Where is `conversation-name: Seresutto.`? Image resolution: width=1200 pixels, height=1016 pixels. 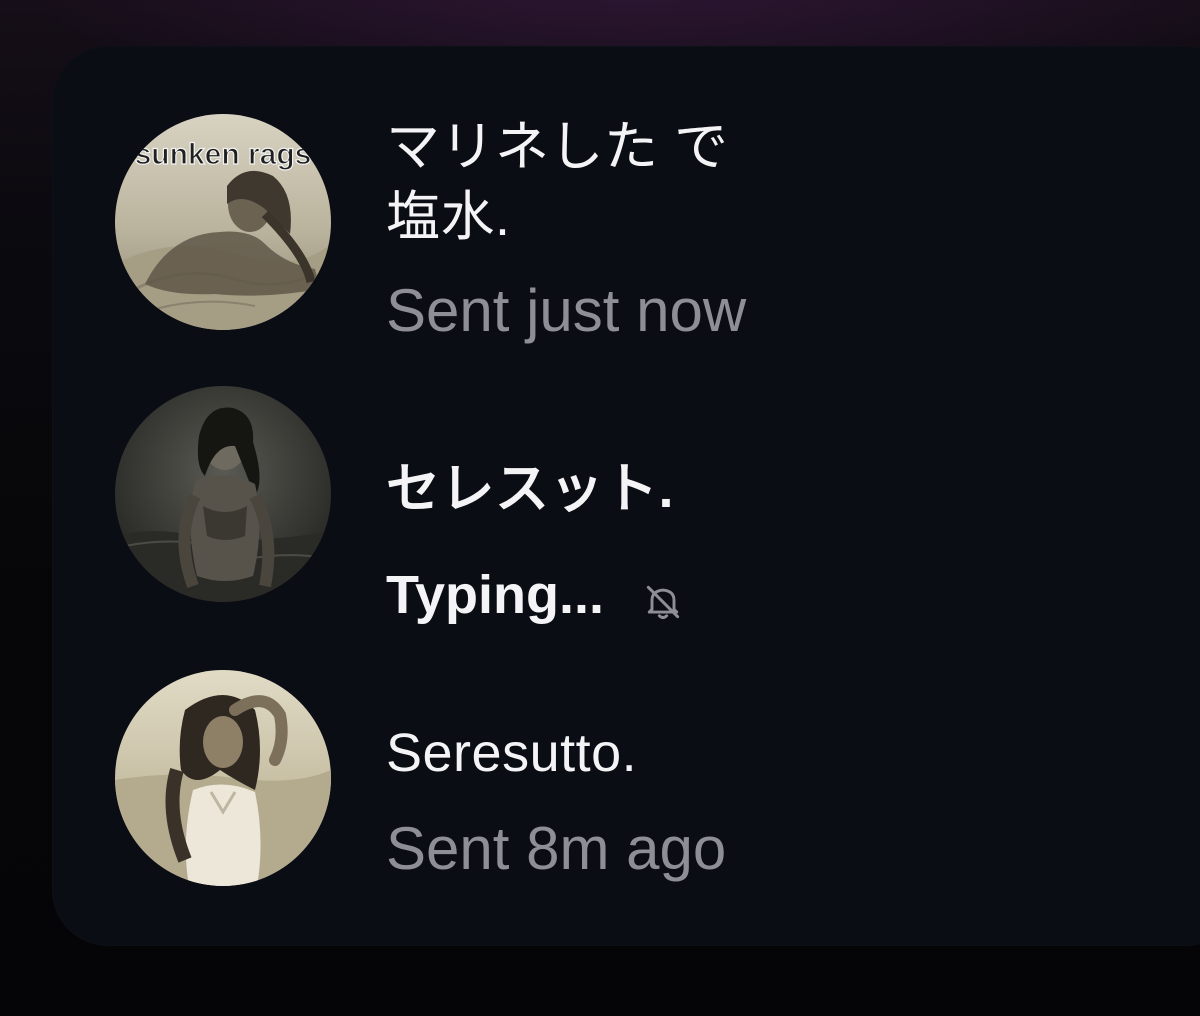 conversation-name: Seresutto. is located at coordinates (511, 753).